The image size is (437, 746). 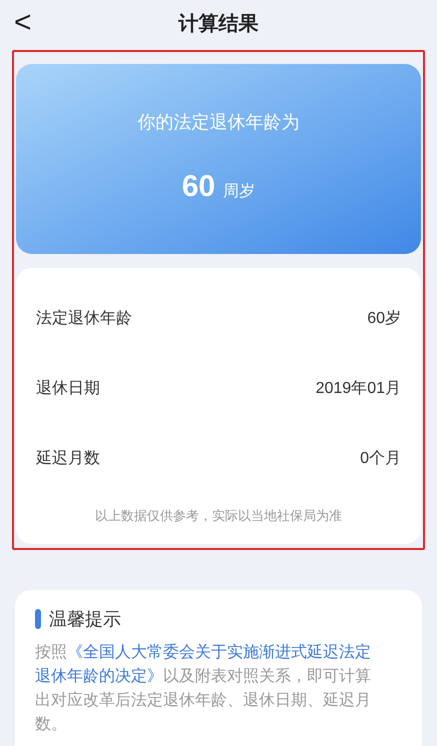 I want to click on result-caption: 你的法定退休年龄为, so click(x=219, y=122).